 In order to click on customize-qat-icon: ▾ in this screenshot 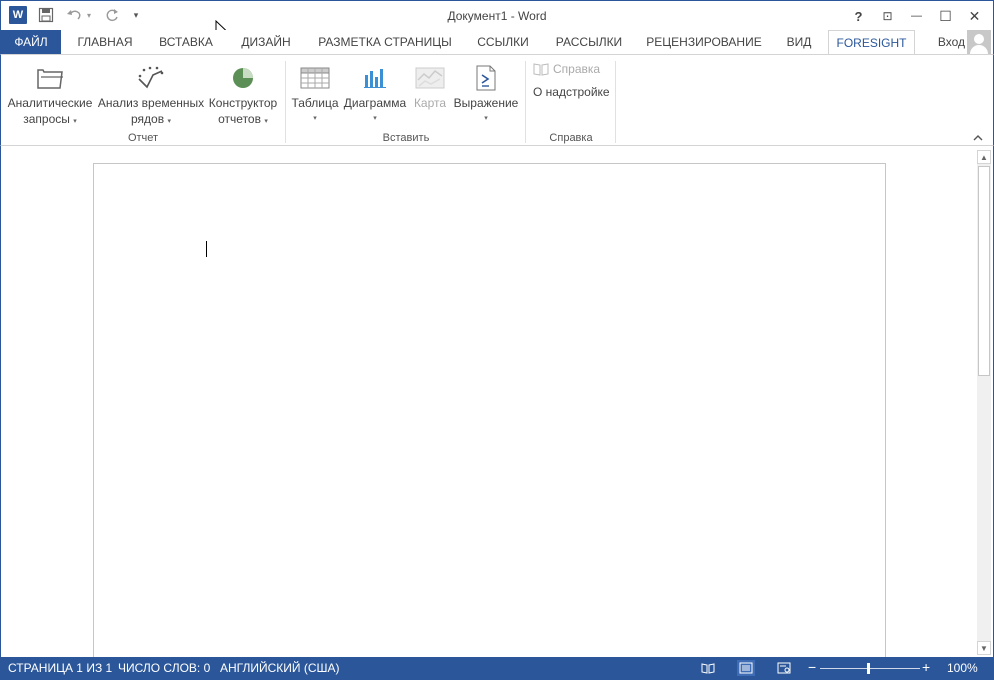, I will do `click(136, 15)`.